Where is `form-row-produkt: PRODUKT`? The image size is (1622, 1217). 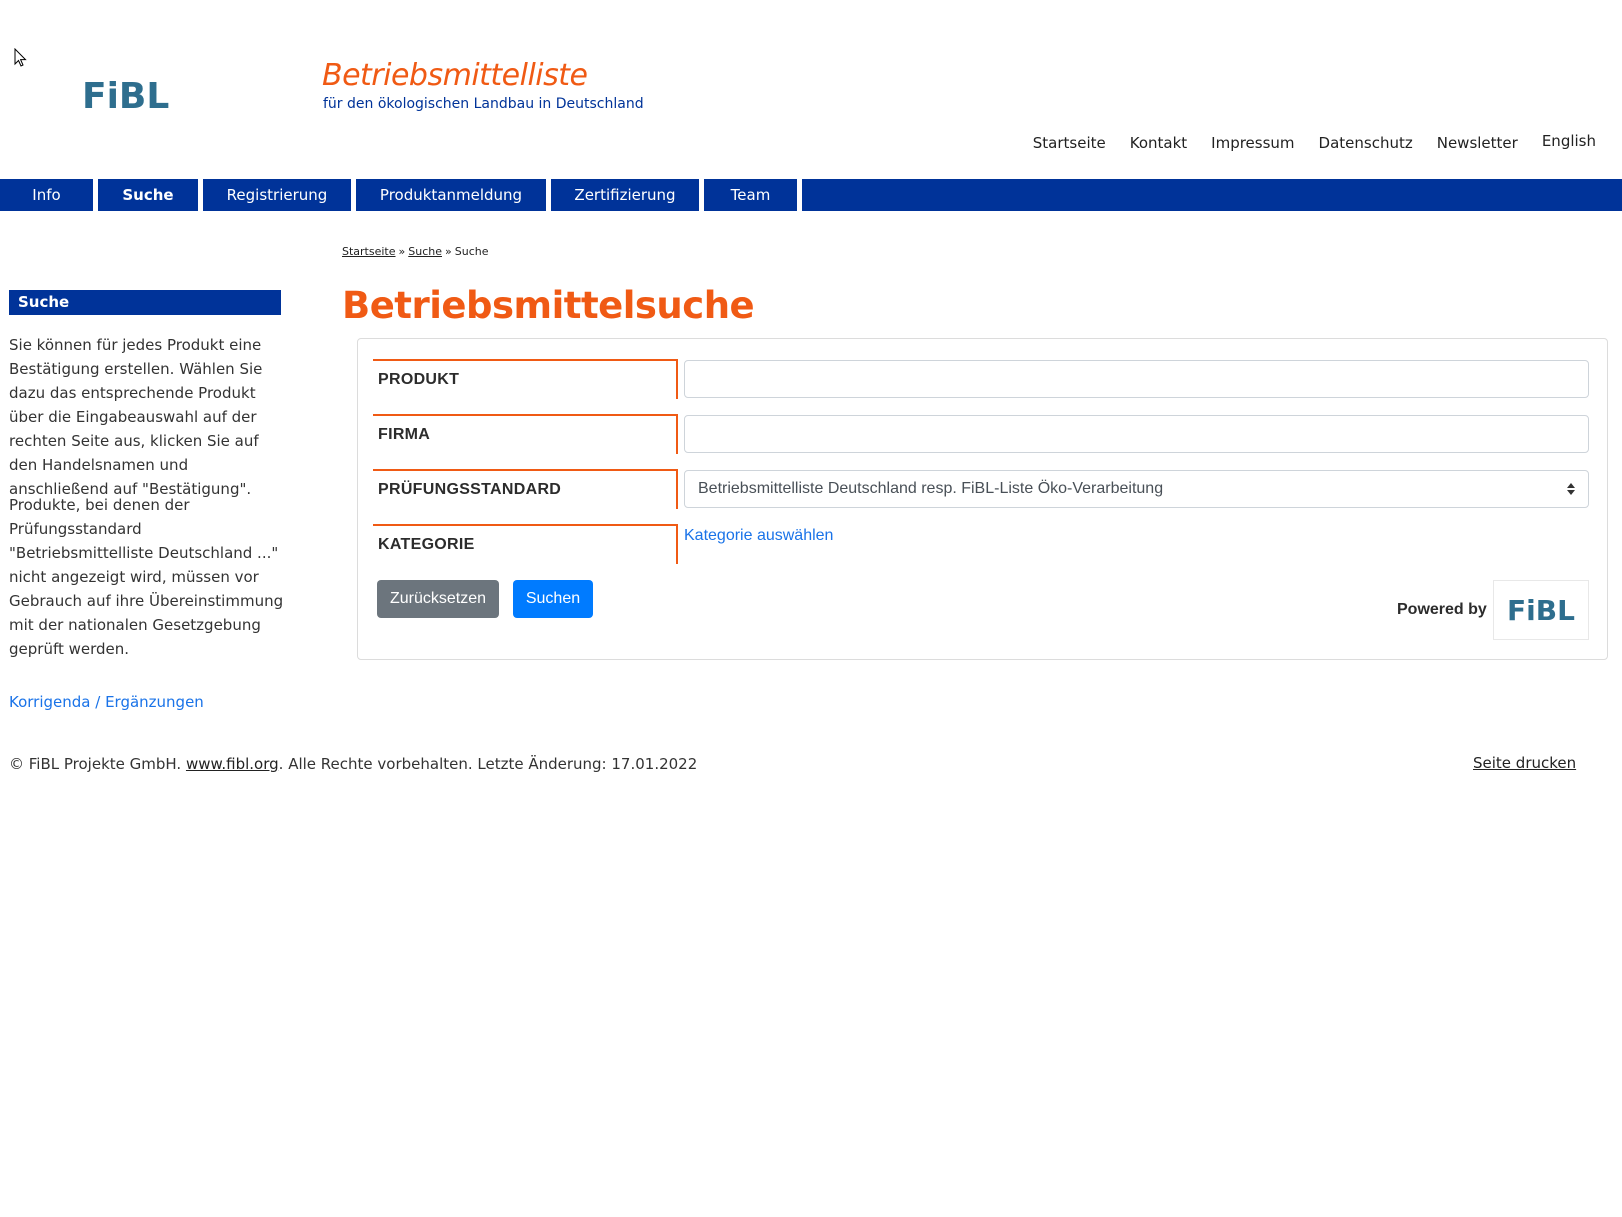 form-row-produkt: PRODUKT is located at coordinates (981, 379).